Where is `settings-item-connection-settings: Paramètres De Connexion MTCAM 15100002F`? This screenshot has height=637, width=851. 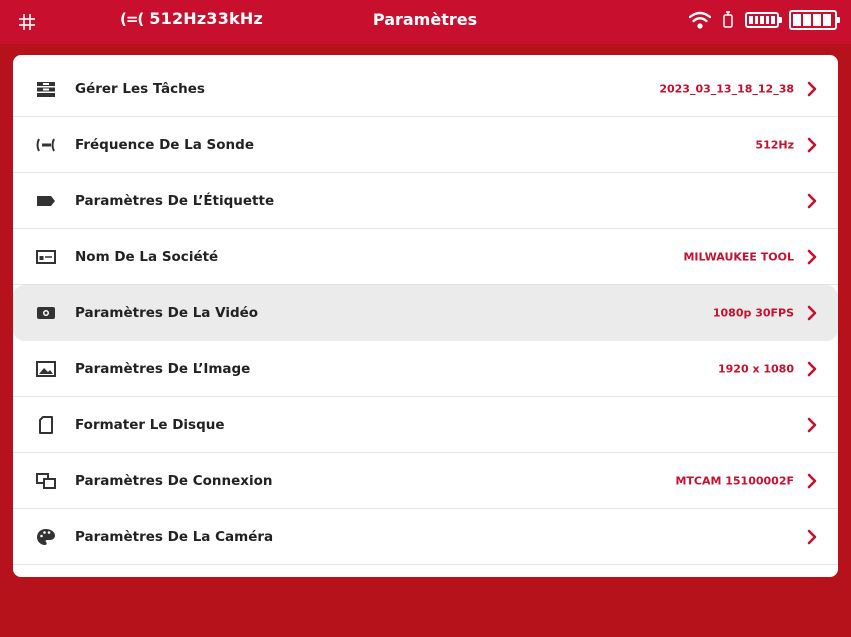
settings-item-connection-settings: Paramètres De Connexion MTCAM 15100002F is located at coordinates (425, 481).